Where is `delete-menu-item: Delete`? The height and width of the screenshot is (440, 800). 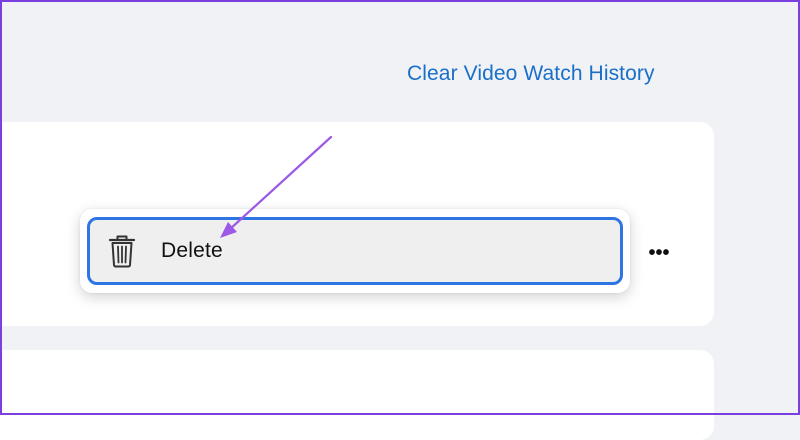
delete-menu-item: Delete is located at coordinates (355, 251).